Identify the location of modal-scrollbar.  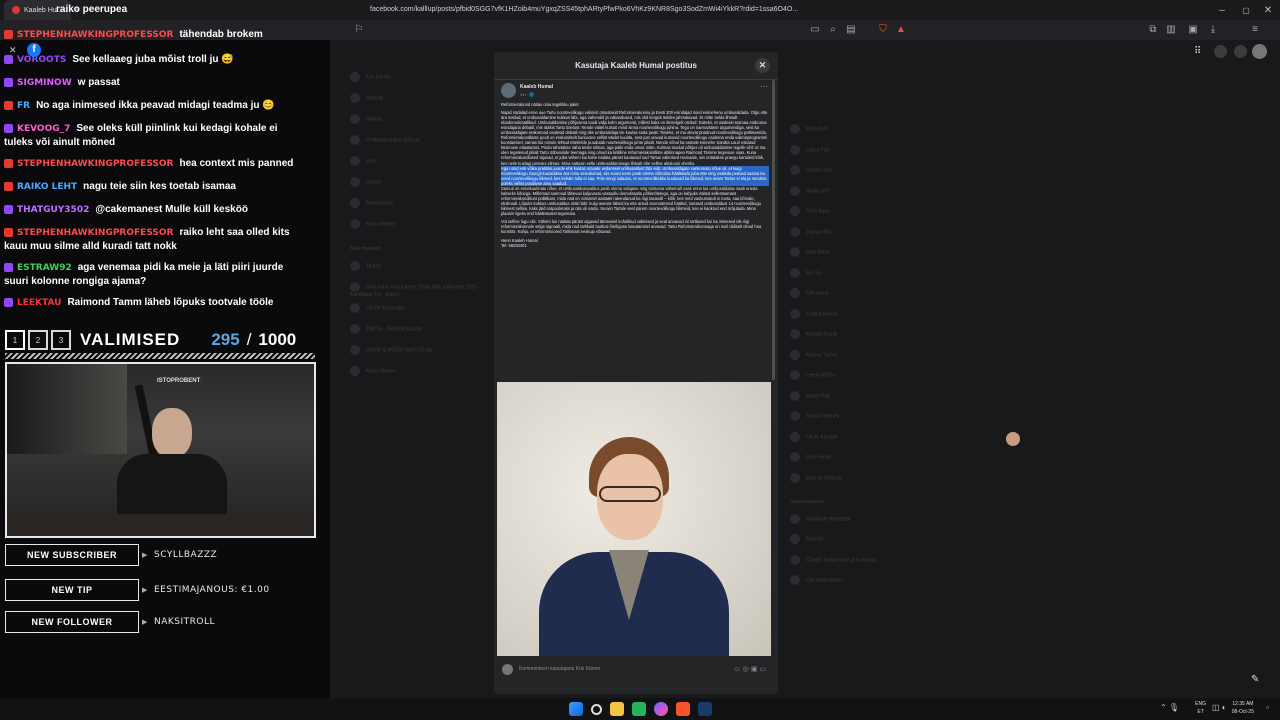
(773, 230).